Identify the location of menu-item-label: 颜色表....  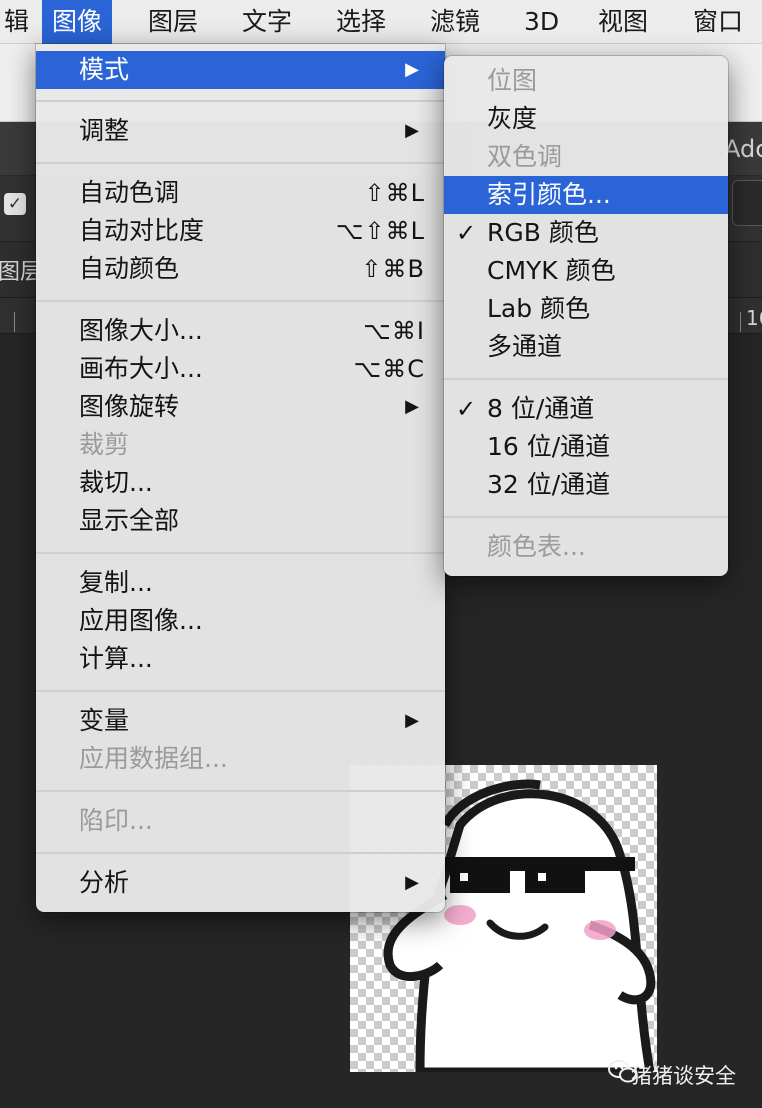
(536, 546).